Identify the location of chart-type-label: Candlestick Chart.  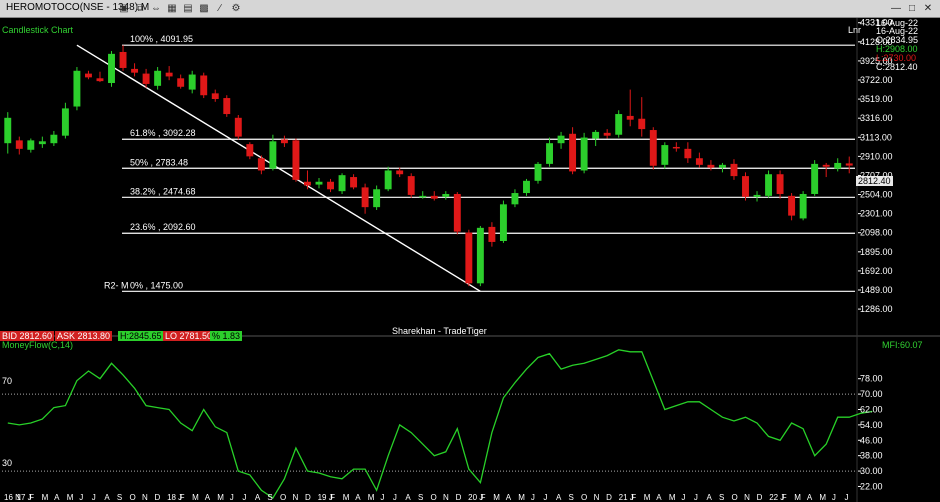
(38, 30).